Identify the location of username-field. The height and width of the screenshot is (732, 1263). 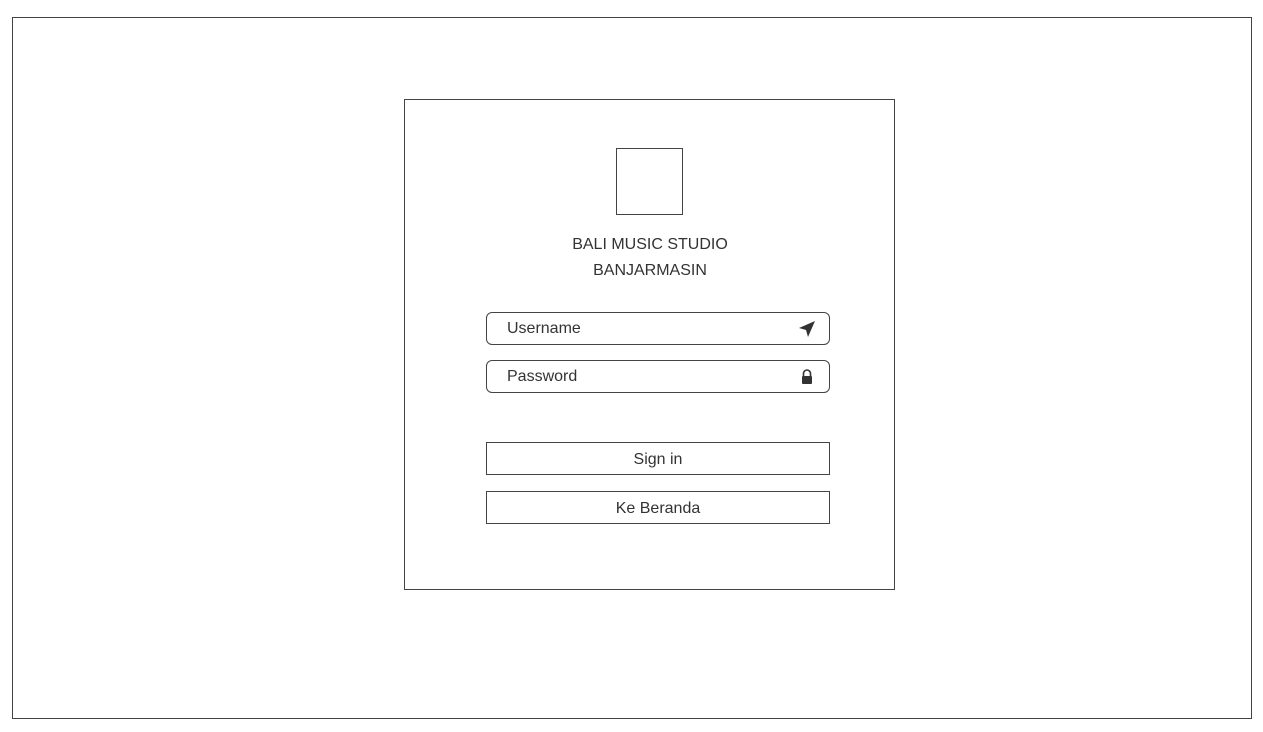
(658, 328).